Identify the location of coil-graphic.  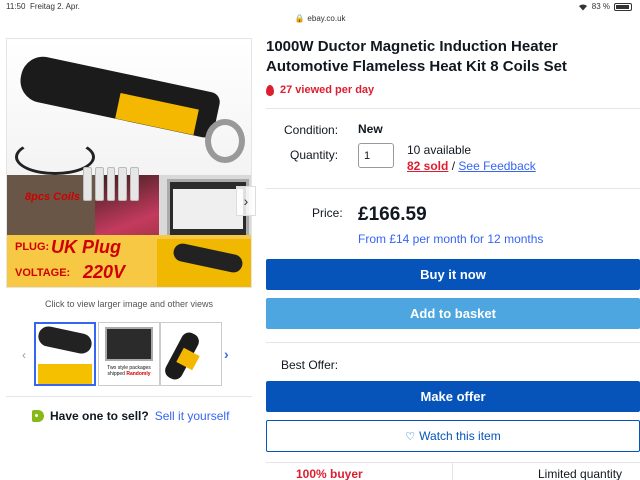
(225, 141).